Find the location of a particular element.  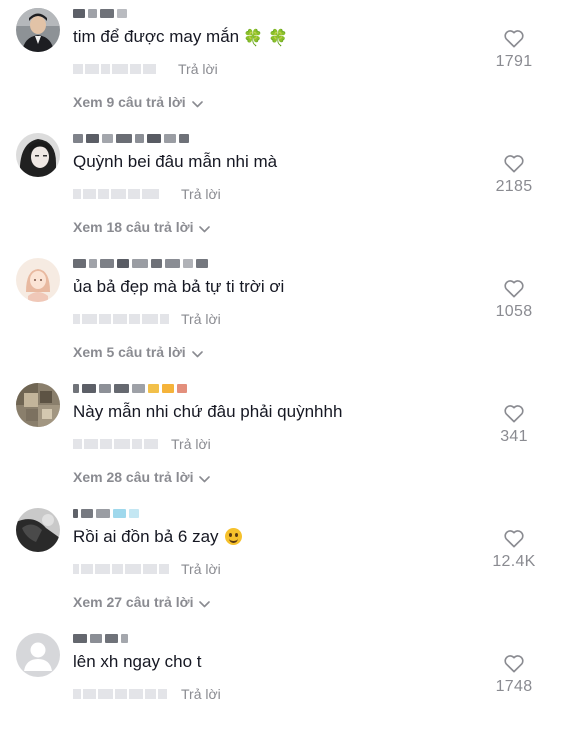

comment-text-content: Này mẫn nhi chứ đâu phải quỳnhhh is located at coordinates (208, 411).